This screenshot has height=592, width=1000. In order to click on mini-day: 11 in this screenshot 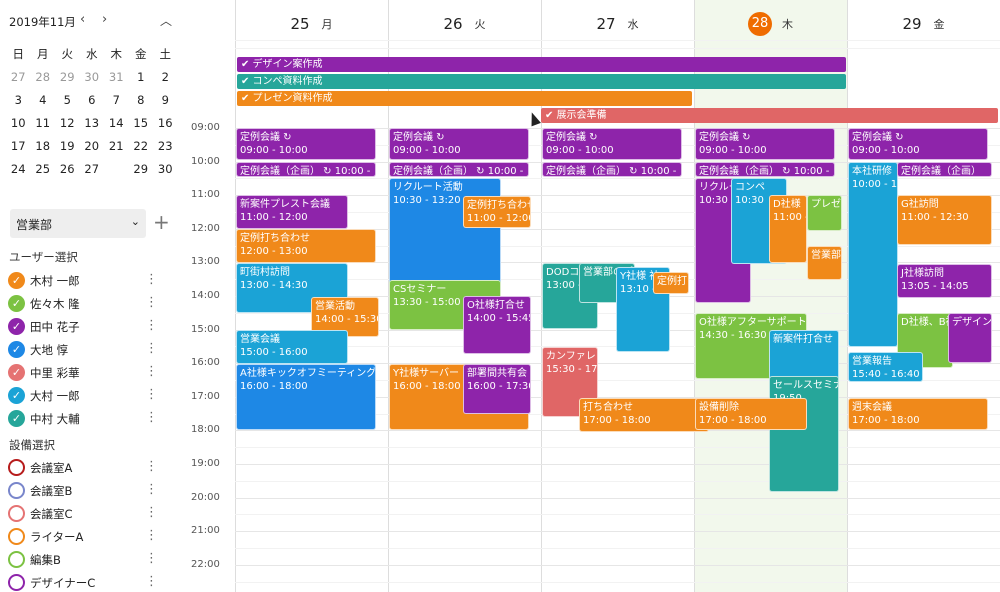, I will do `click(43, 123)`.